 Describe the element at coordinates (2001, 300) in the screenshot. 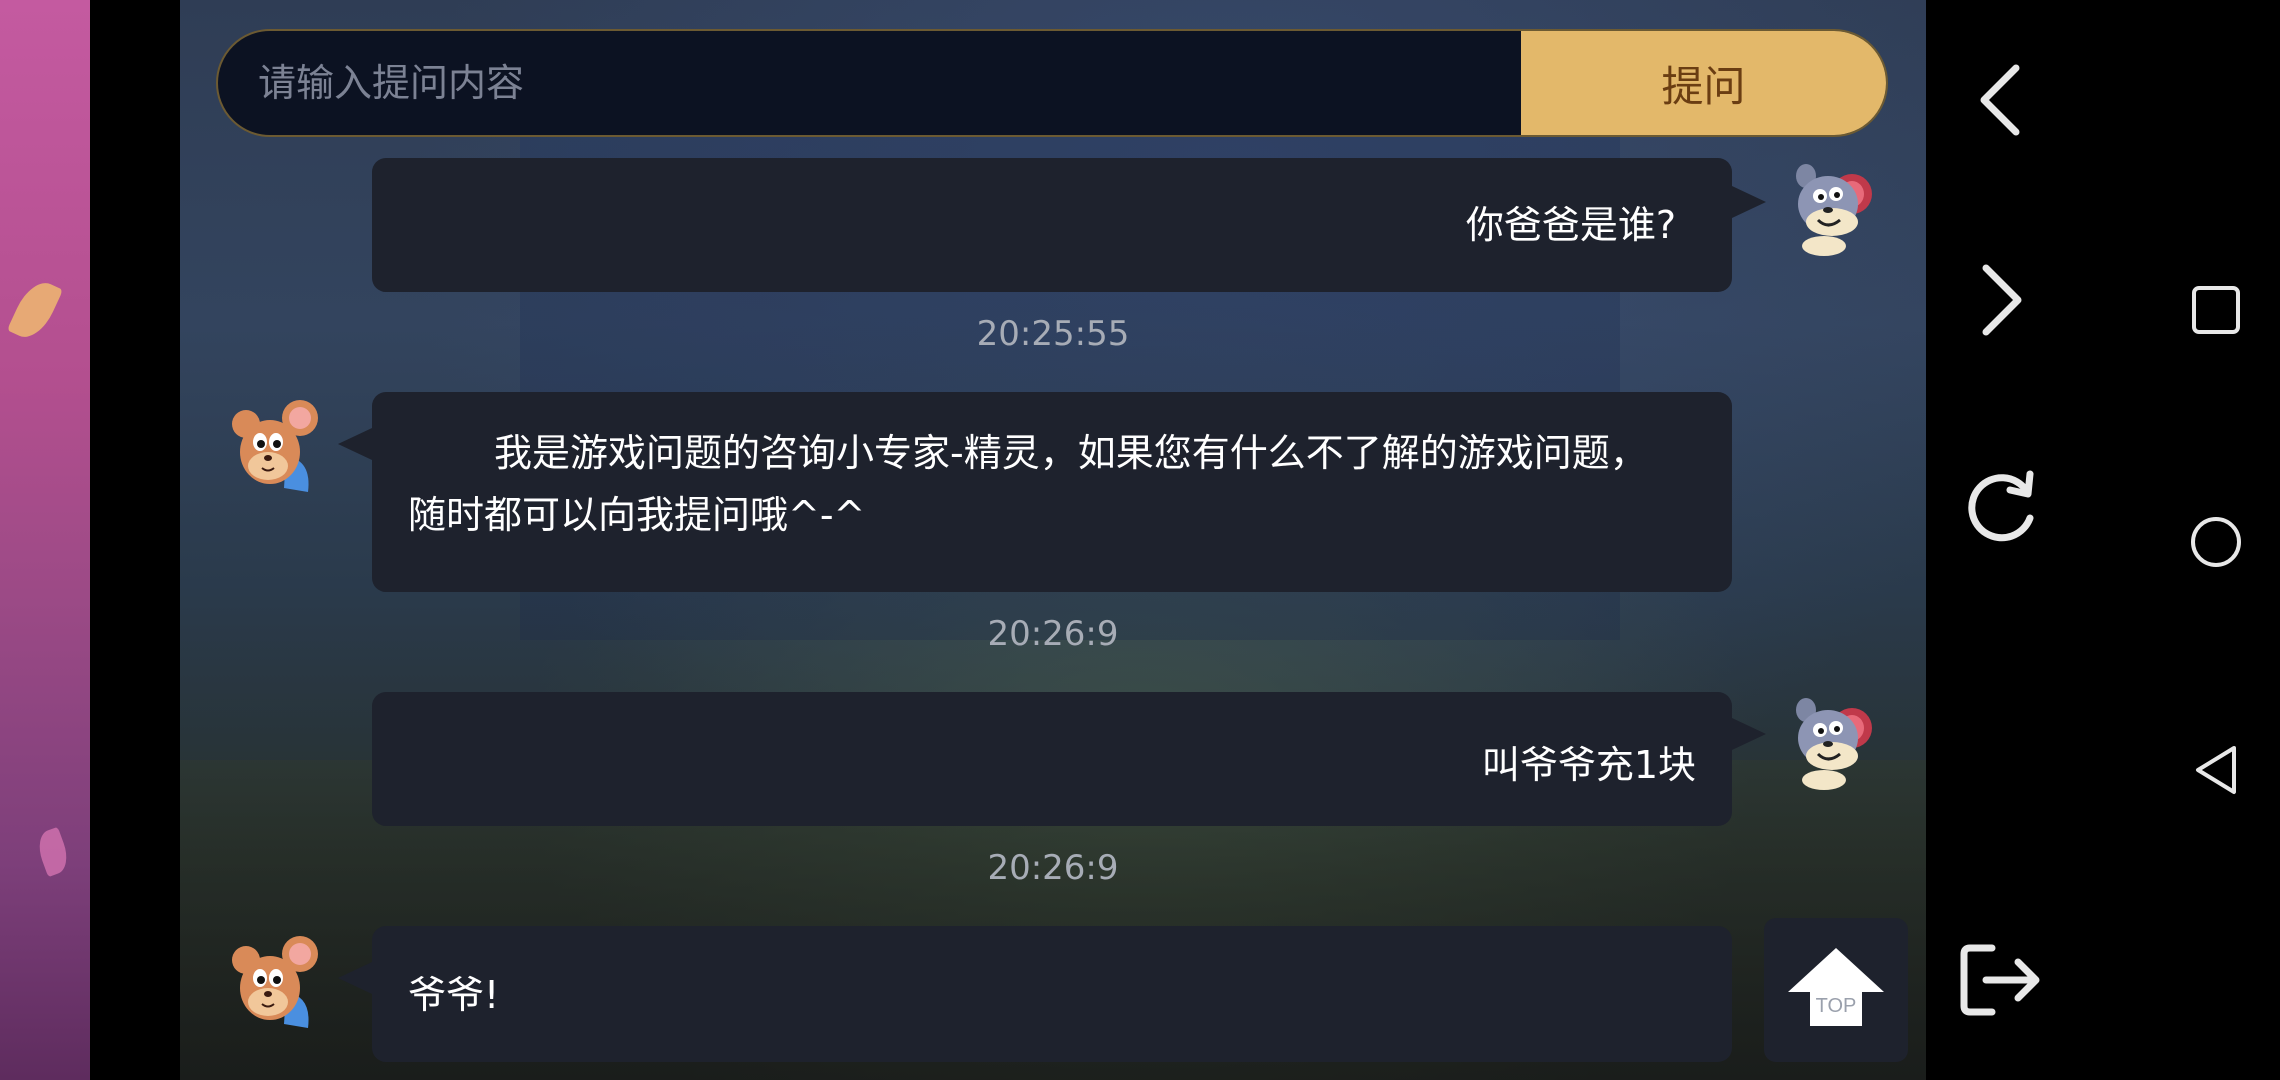

I see `forward-chevron-icon` at that location.